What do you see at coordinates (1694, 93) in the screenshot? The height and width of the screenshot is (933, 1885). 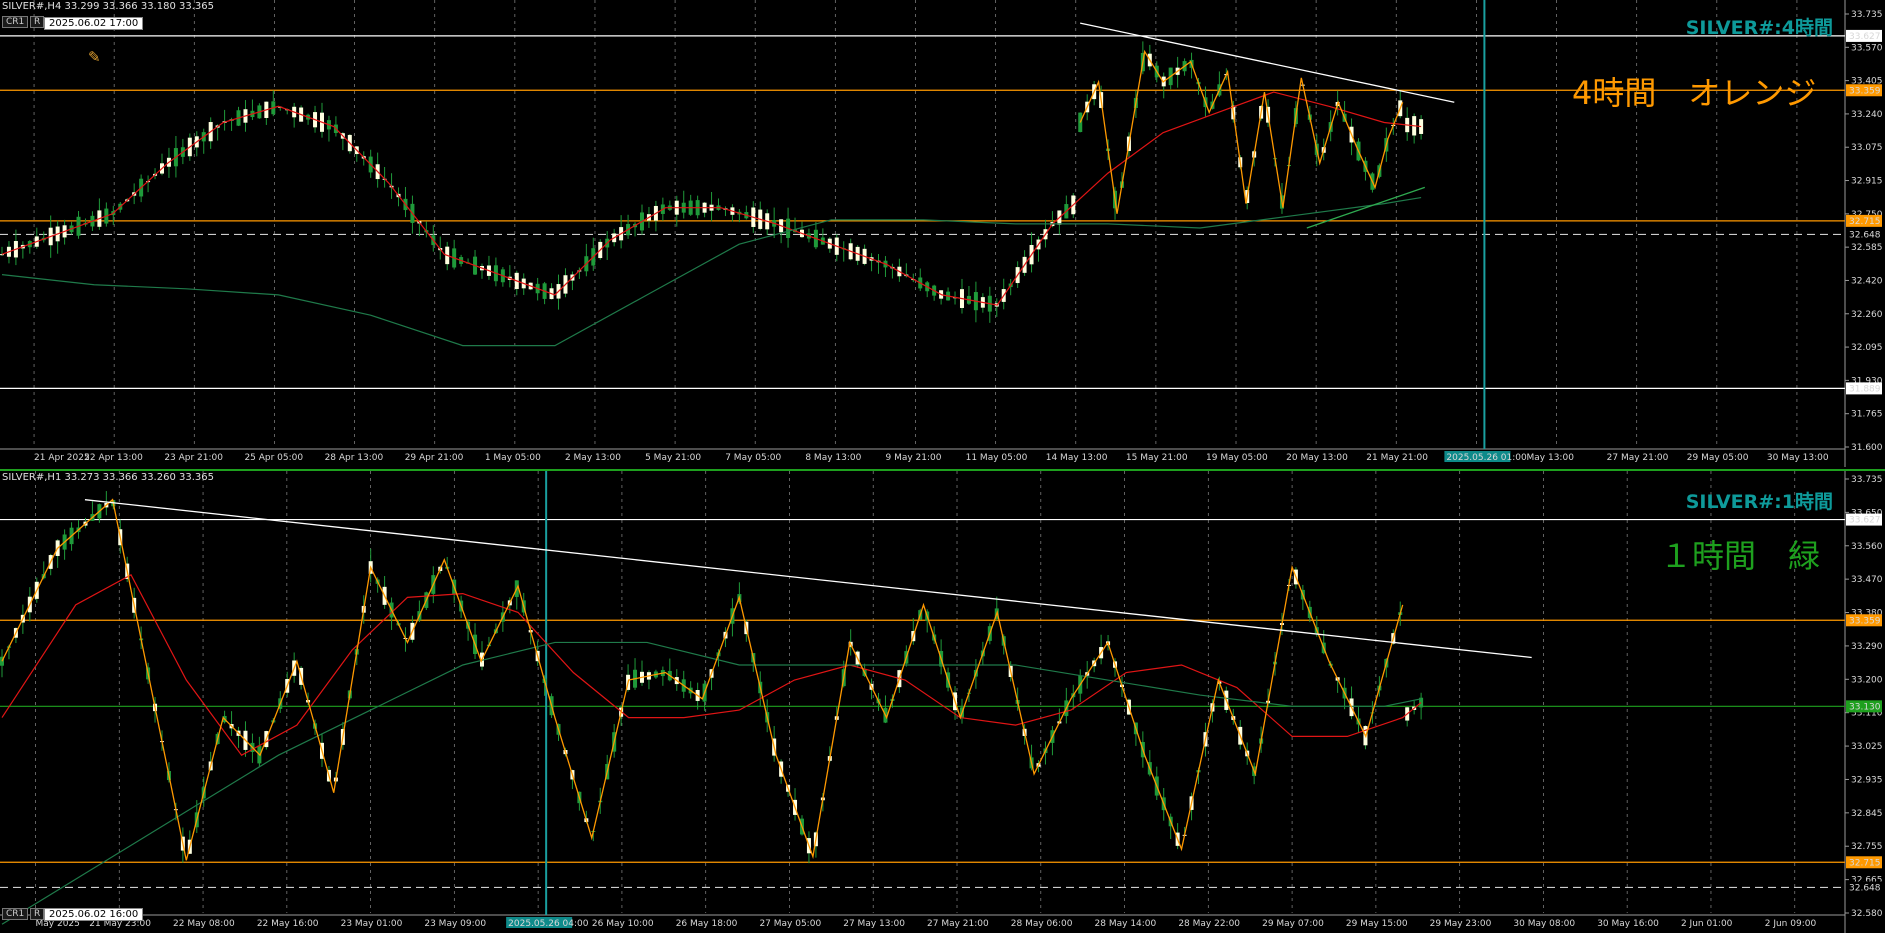 I see `h4-annotation: 4時間 オレンジ` at bounding box center [1694, 93].